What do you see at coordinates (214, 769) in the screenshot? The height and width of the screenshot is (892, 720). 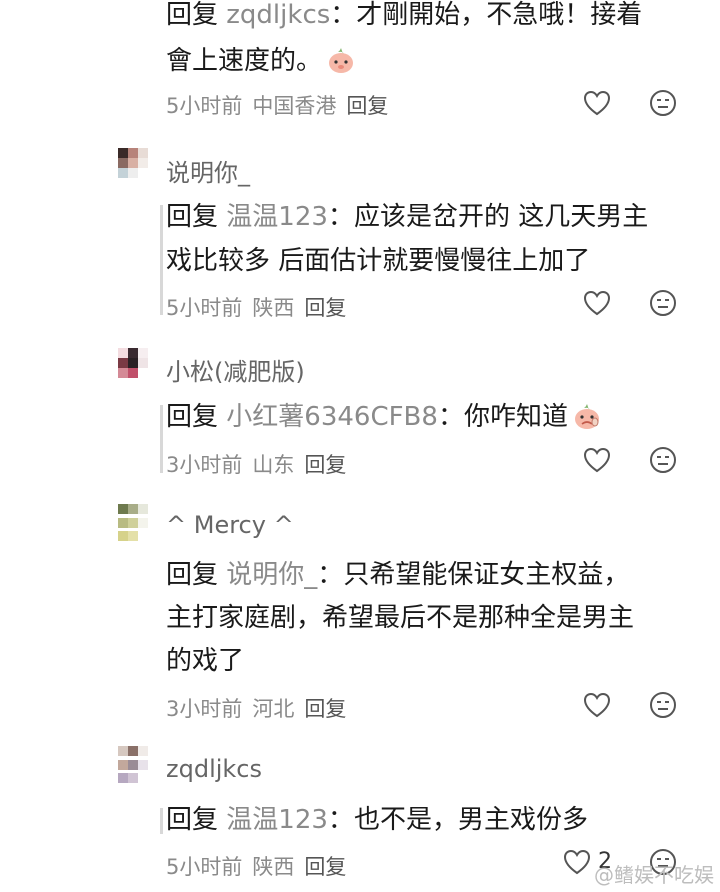 I see `comment-username: zqdljkcs` at bounding box center [214, 769].